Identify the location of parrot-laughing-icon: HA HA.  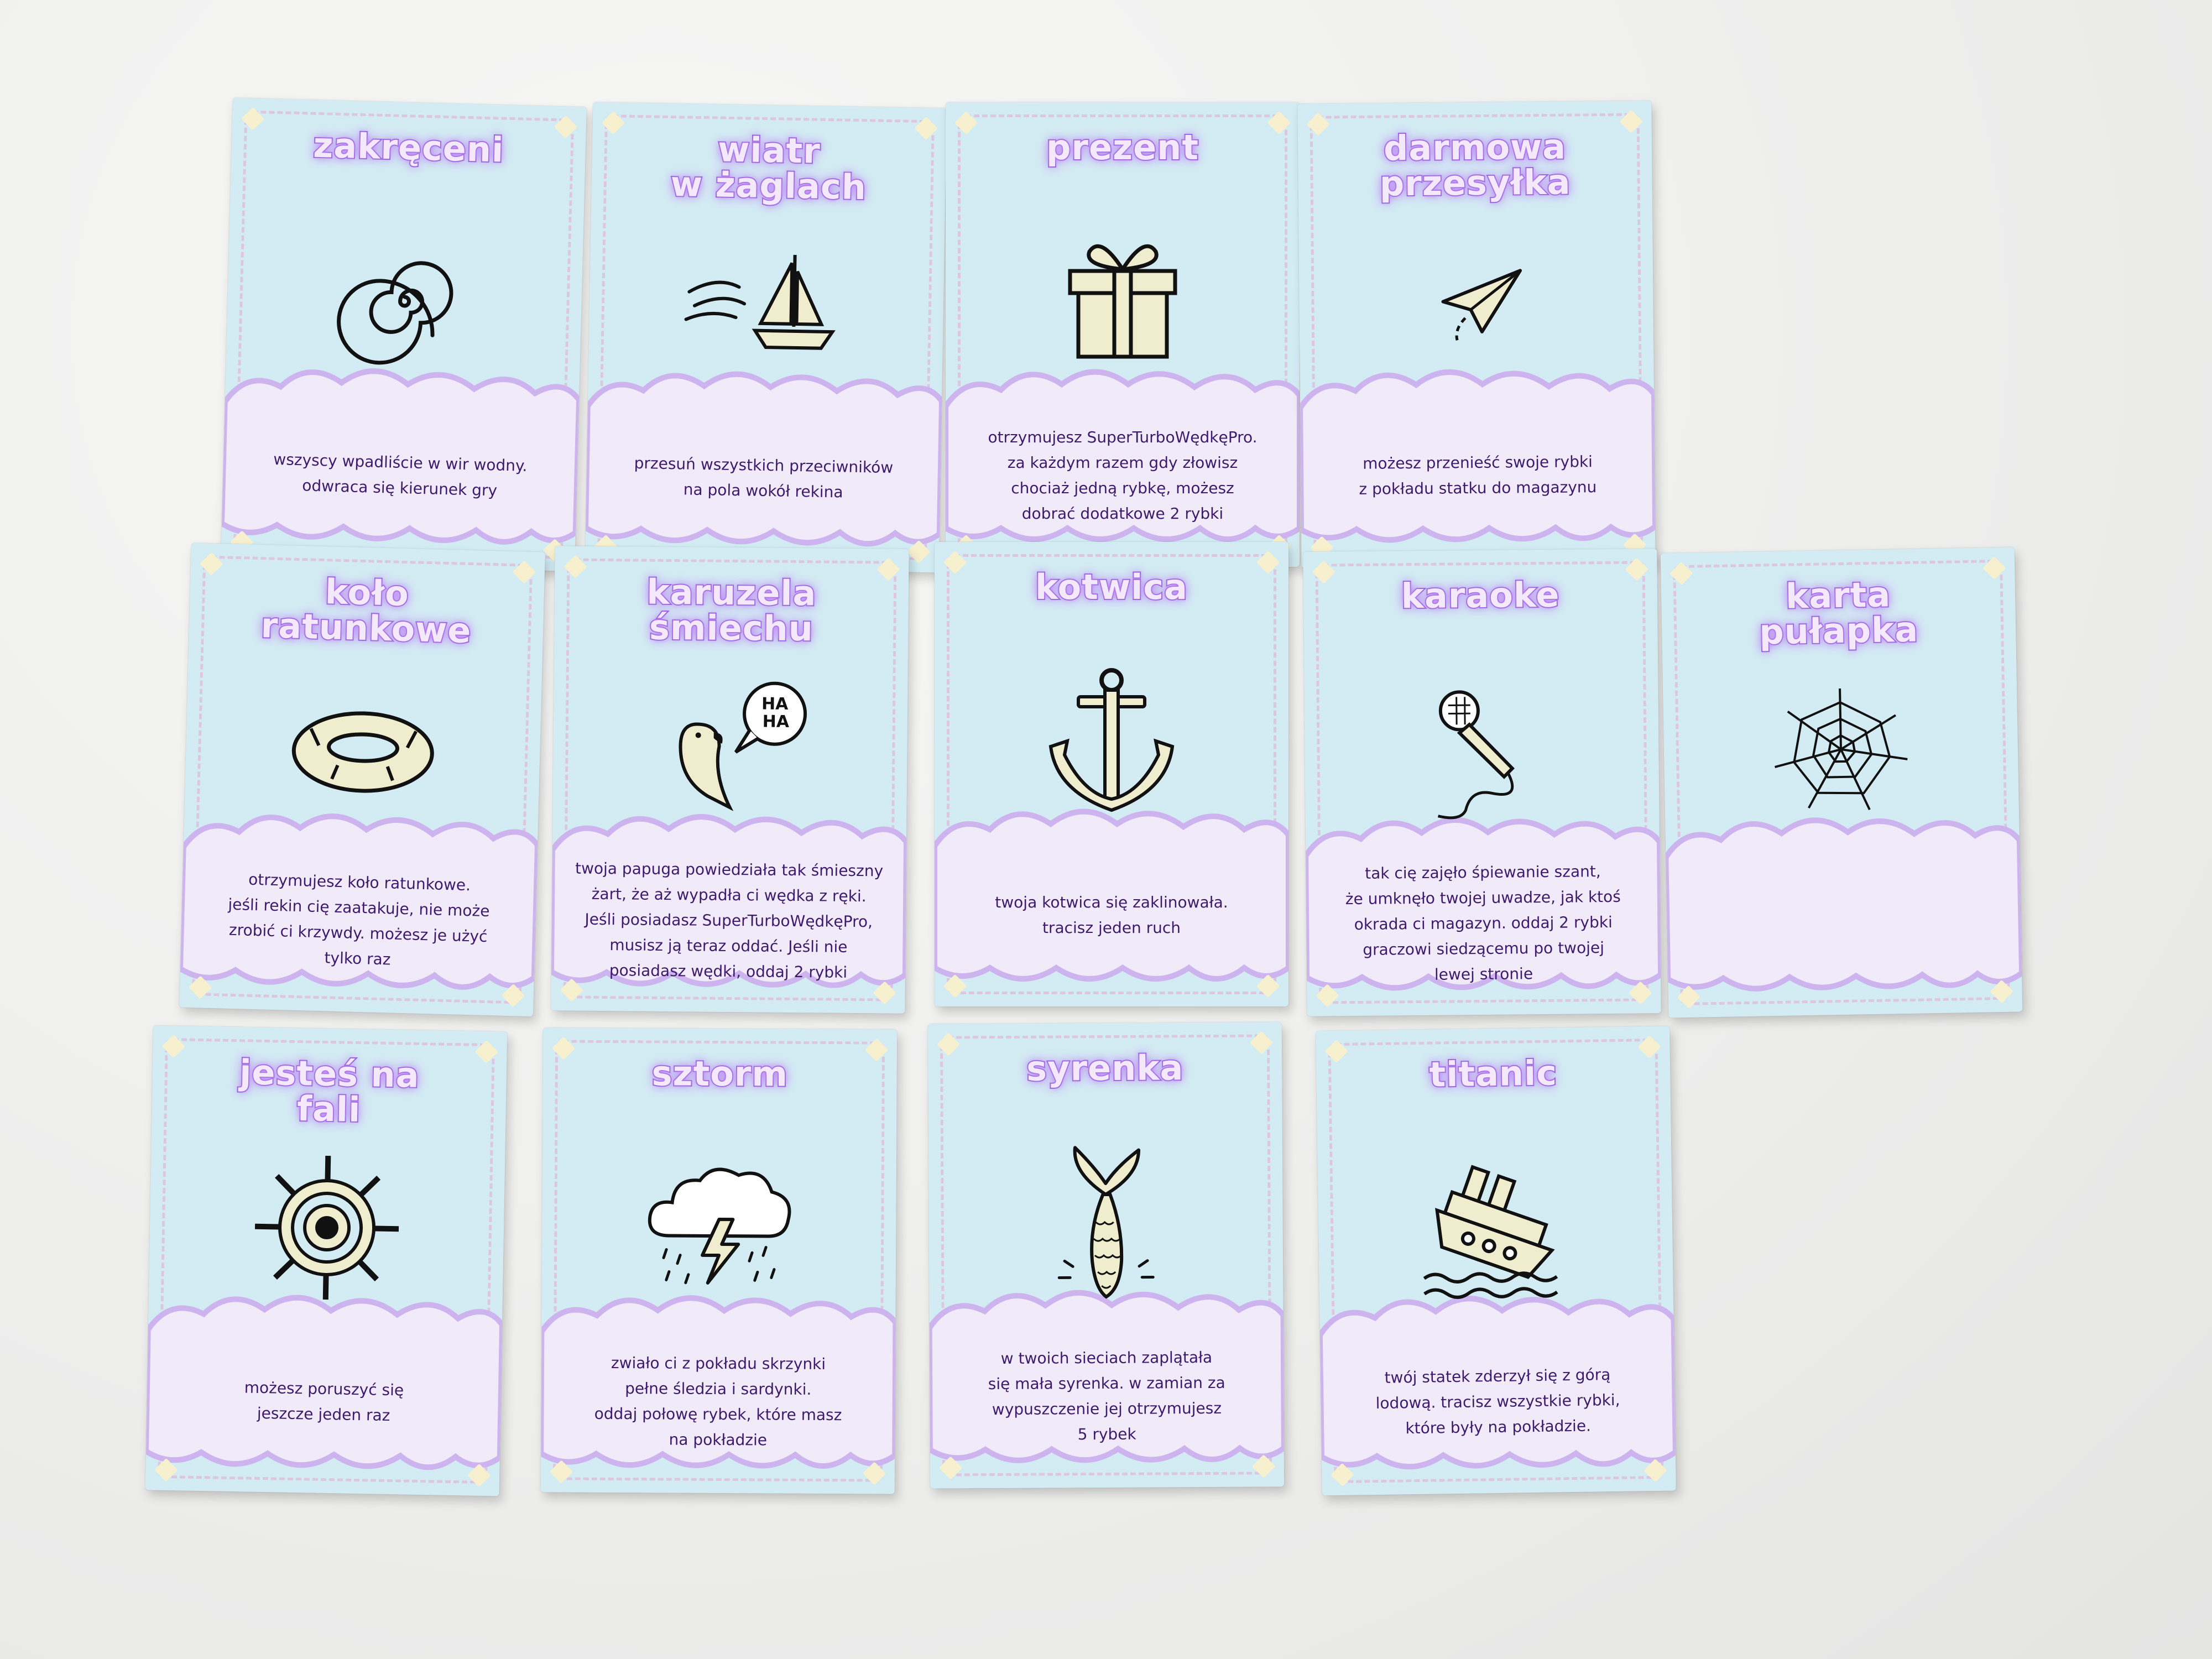
(743, 746).